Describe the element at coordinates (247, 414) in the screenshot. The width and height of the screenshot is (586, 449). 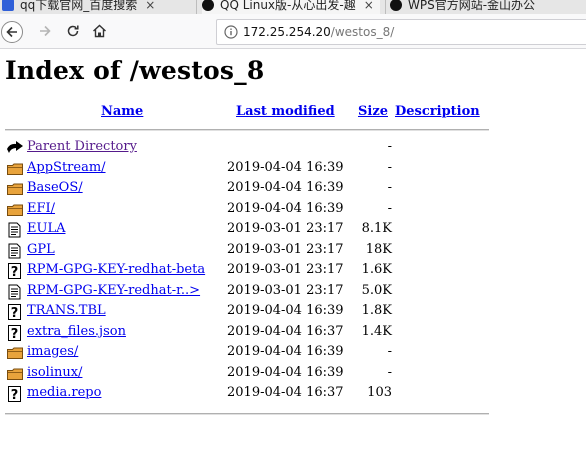
I see `footer-divider` at that location.